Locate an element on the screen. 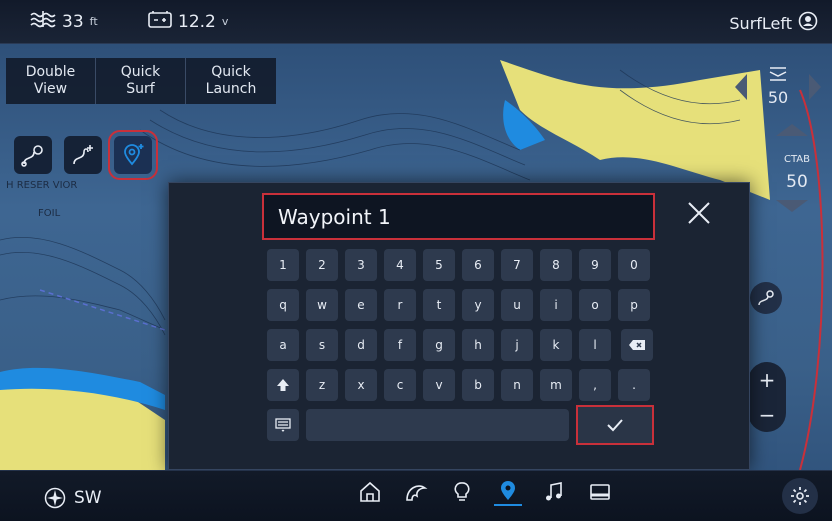  triangle-up-icon is located at coordinates (792, 130).